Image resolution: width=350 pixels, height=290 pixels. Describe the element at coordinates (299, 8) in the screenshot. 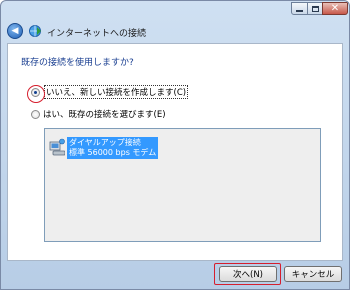

I see `minimize-button` at that location.